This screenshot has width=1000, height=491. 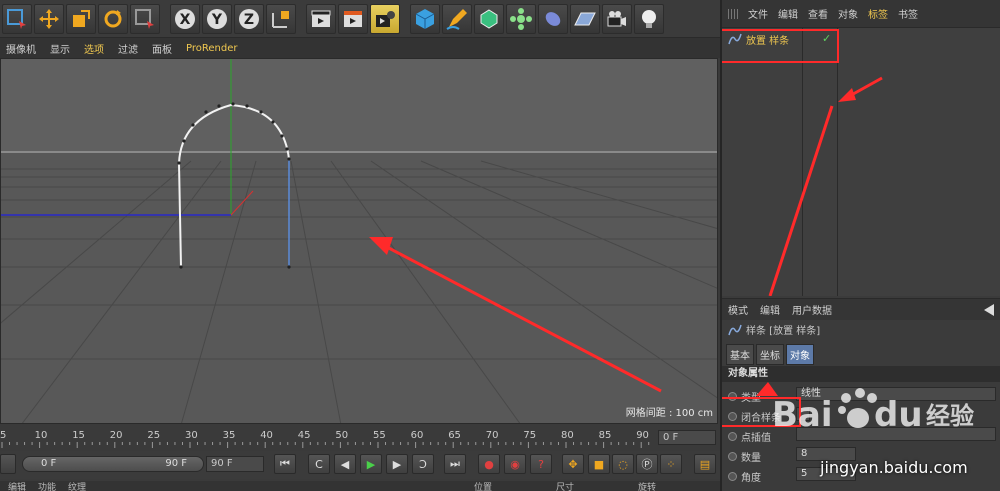 I want to click on key-parameter-button: Ⓟ, so click(x=647, y=464).